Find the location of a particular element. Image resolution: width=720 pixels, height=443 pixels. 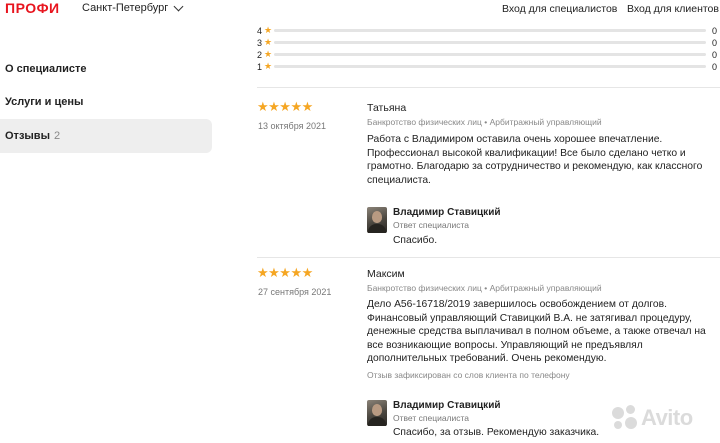

review-author: Татьяна is located at coordinates (387, 108).